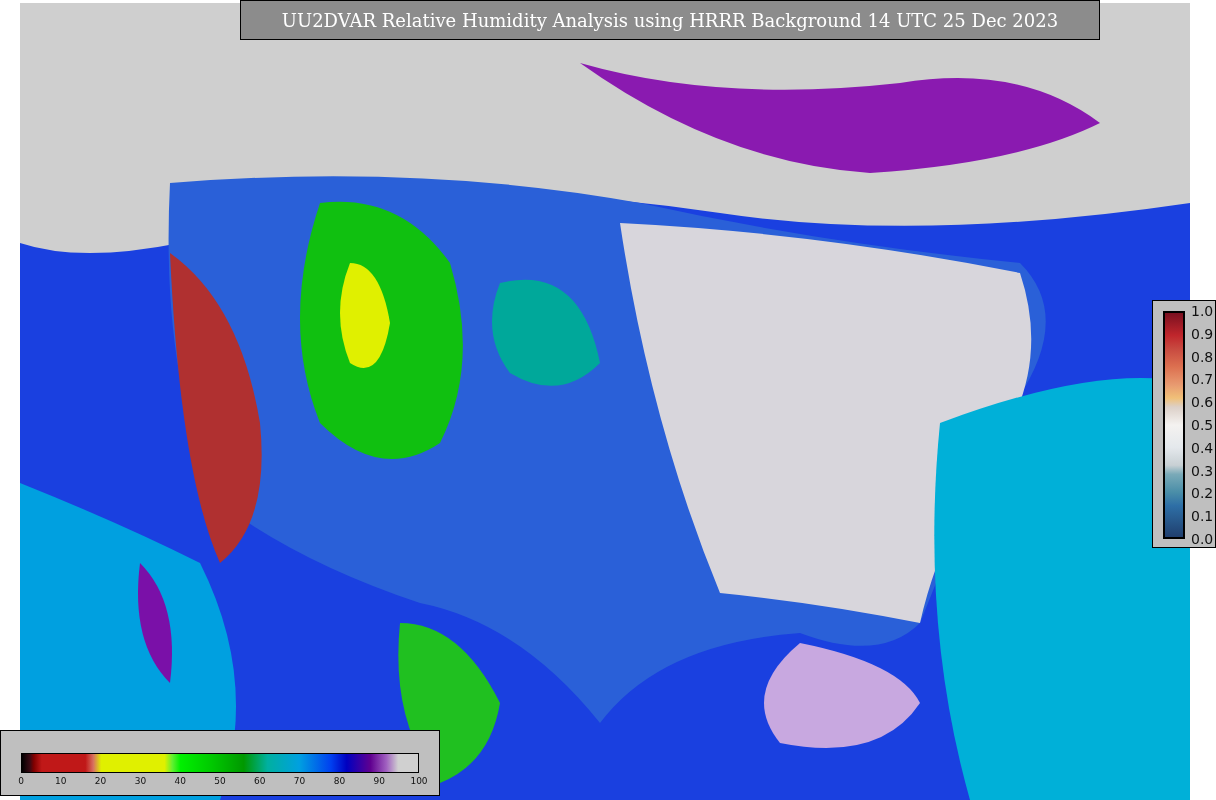 This screenshot has width=1216, height=800. I want to click on tick-label: 30, so click(140, 781).